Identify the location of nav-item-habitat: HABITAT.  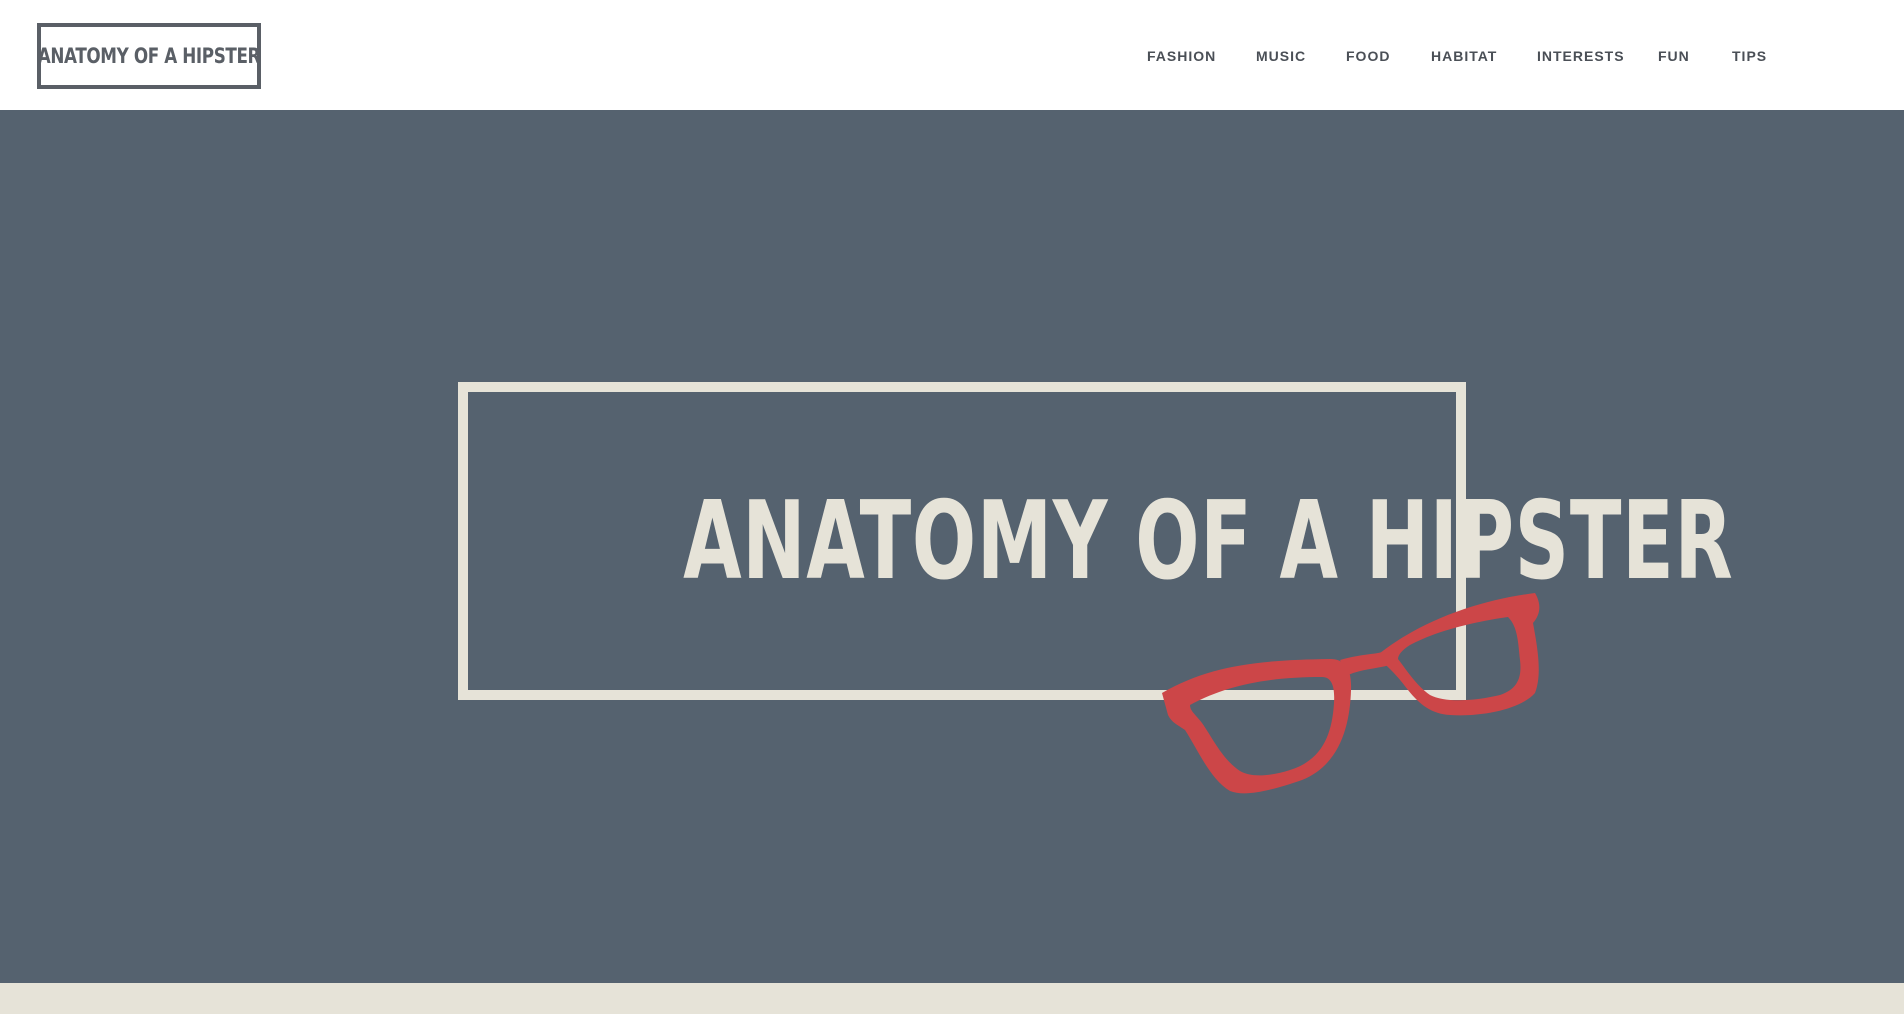
(1464, 56).